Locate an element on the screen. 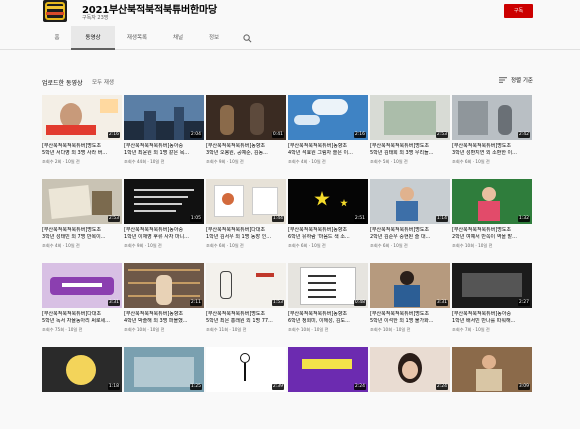 The image size is (580, 429). video-card: 2:39 is located at coordinates (246, 388).